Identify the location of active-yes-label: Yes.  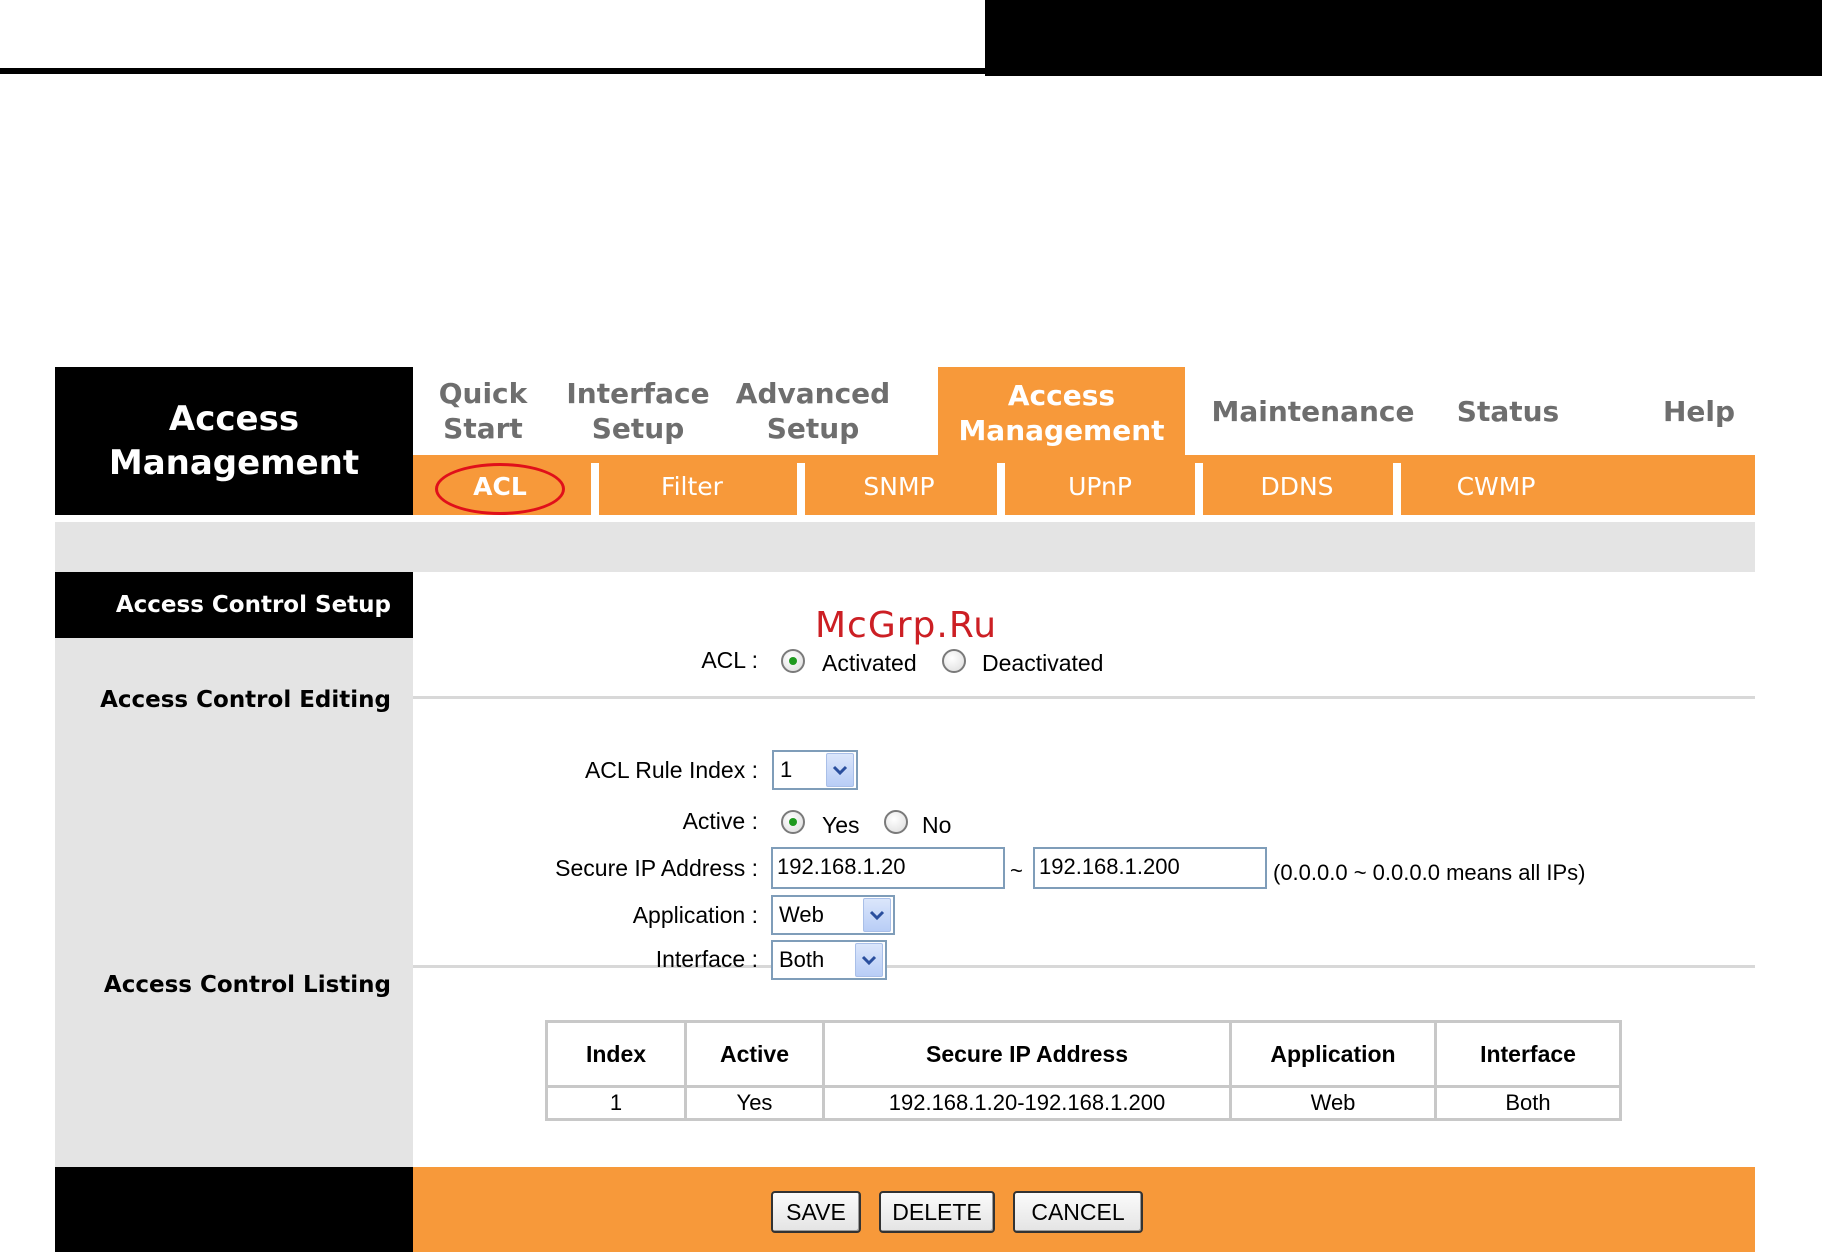
(841, 825).